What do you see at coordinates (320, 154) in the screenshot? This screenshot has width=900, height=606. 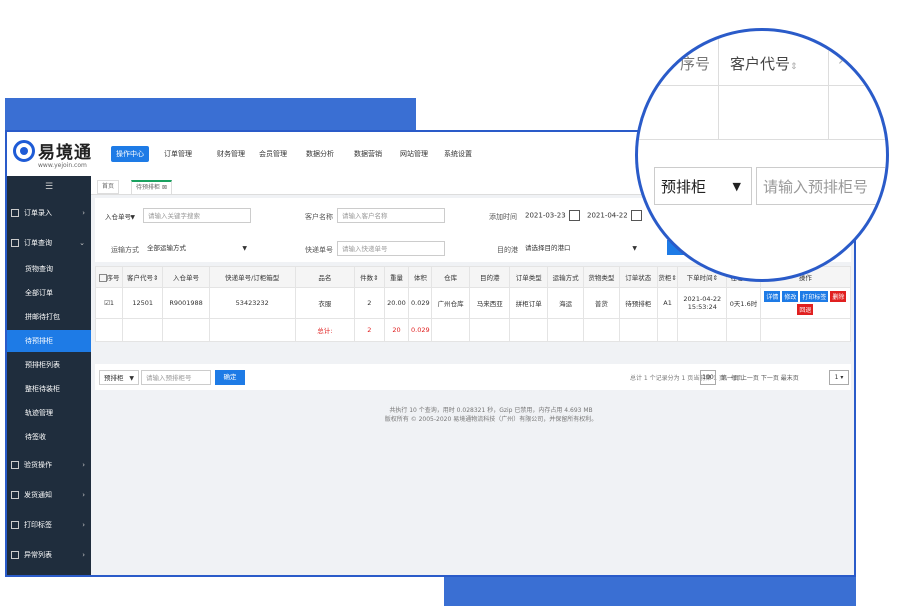 I see `nav-analytics: 数据分析` at bounding box center [320, 154].